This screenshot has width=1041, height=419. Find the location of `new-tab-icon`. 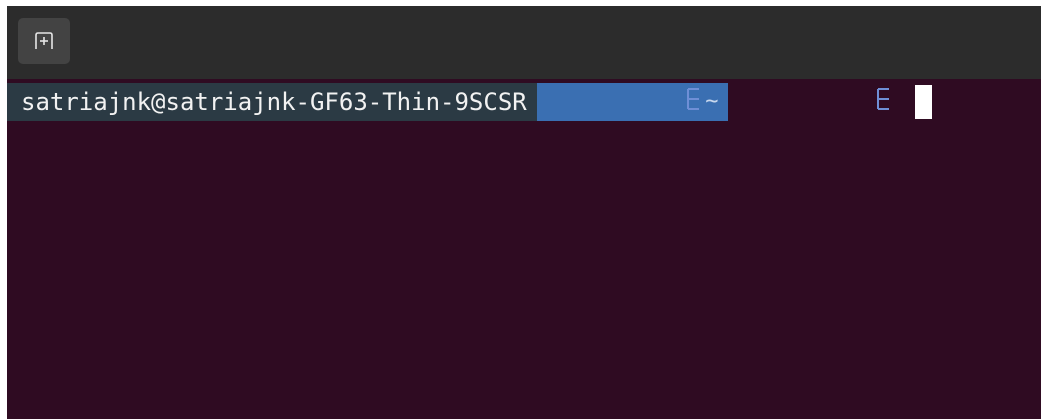

new-tab-icon is located at coordinates (44, 41).